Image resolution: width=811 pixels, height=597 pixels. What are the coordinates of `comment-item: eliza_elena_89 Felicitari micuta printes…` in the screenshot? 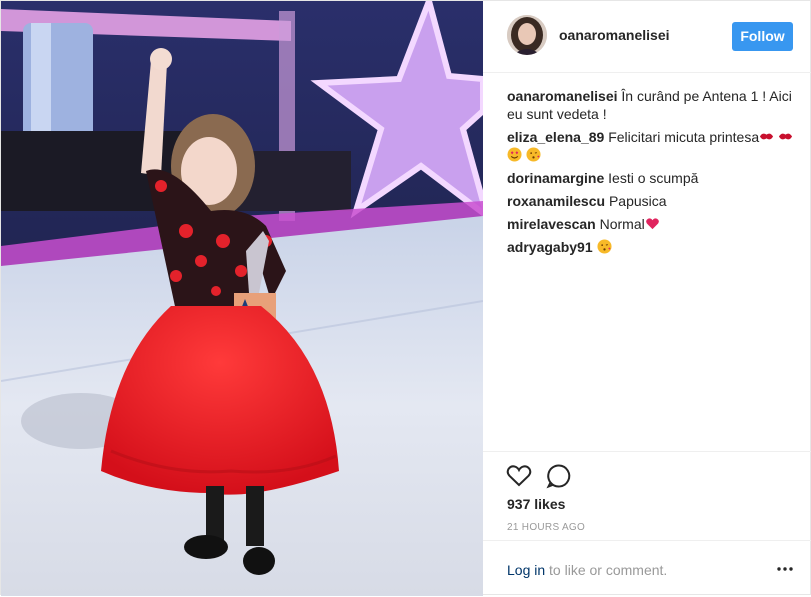 It's located at (652, 146).